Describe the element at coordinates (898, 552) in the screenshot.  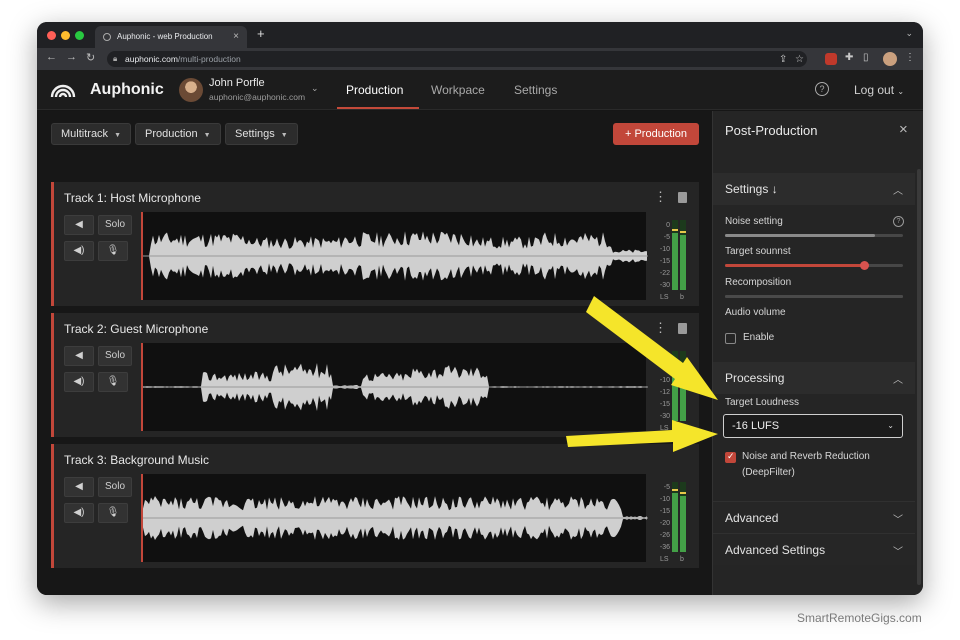
I see `chevron-down-icon: ﹀` at that location.